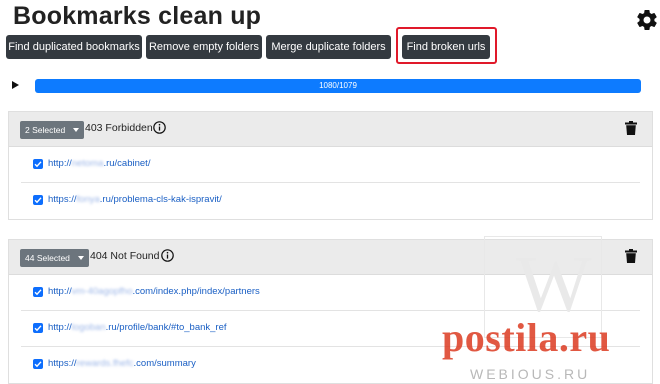  I want to click on status-label: 403 Forbidden, so click(119, 128).